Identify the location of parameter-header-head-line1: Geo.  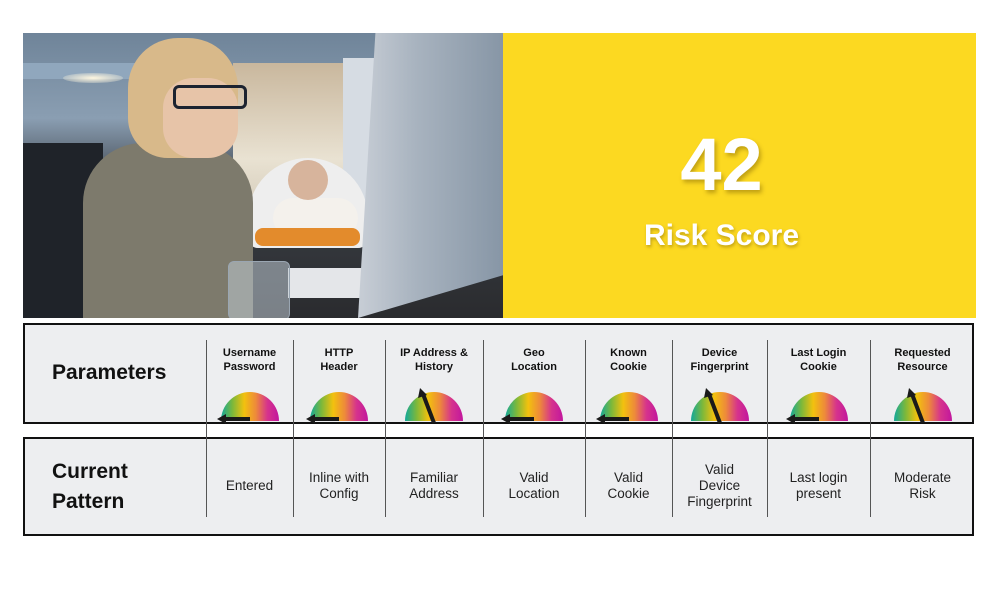
(534, 353).